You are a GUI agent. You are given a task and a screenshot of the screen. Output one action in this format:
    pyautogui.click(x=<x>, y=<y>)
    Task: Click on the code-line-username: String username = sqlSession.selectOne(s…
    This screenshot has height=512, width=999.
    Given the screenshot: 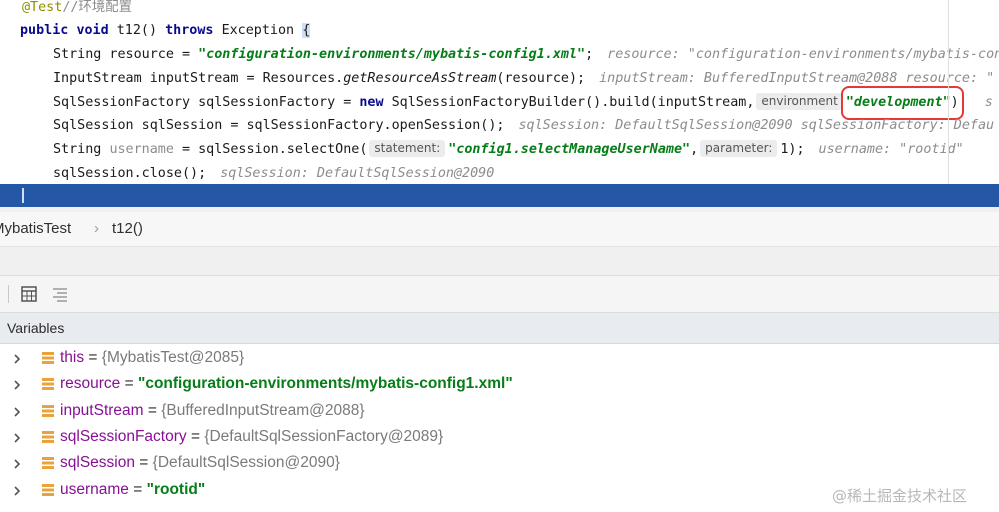 What is the action you would take?
    pyautogui.click(x=508, y=150)
    